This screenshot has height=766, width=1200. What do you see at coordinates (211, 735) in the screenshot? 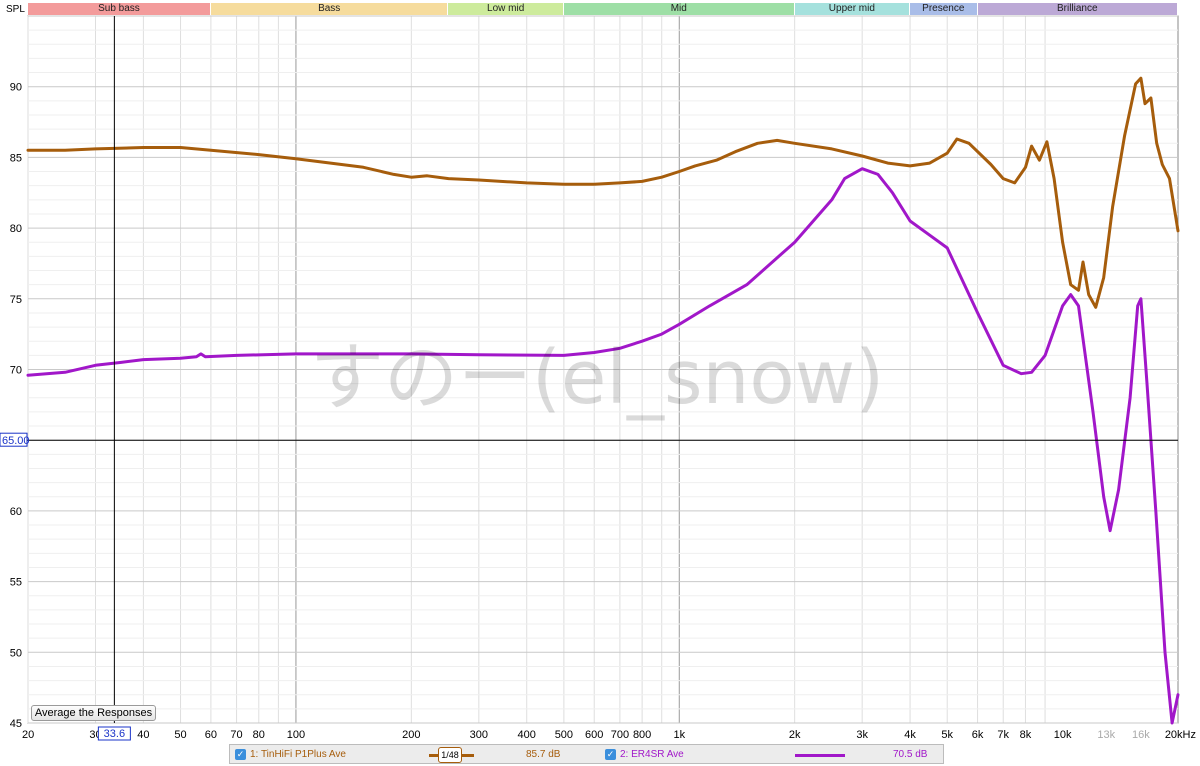
I see `x-tick-label: 60` at bounding box center [211, 735].